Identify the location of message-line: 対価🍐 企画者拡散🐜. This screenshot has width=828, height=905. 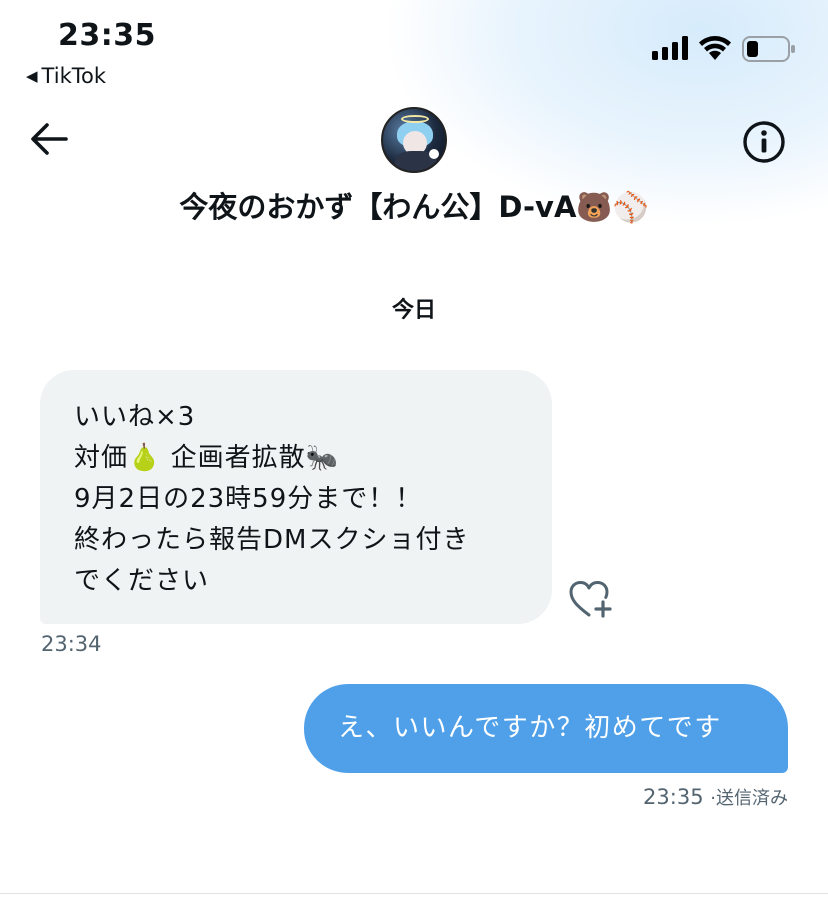
(207, 458).